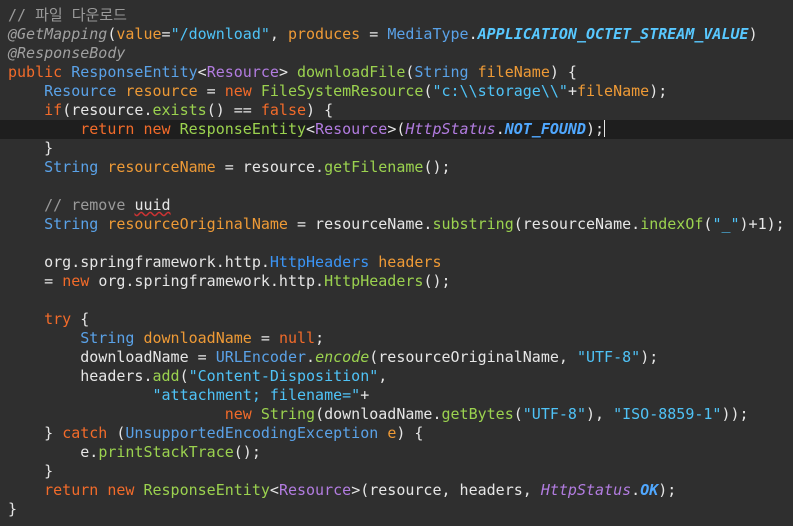  I want to click on code-token: >(resource, headers,, so click(446, 490).